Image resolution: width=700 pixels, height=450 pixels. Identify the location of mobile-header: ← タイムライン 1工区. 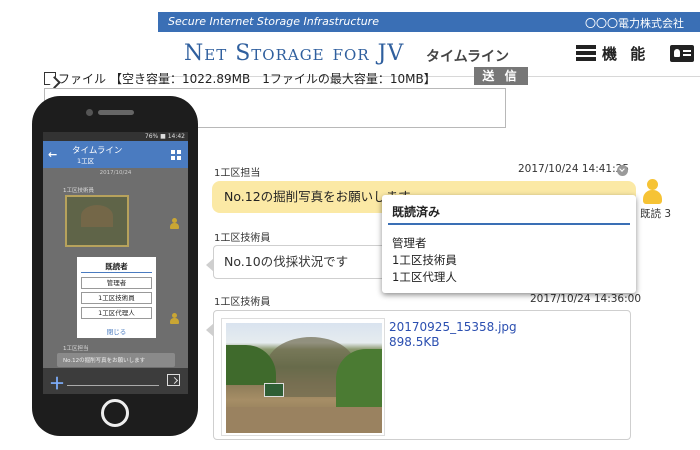
(115, 154).